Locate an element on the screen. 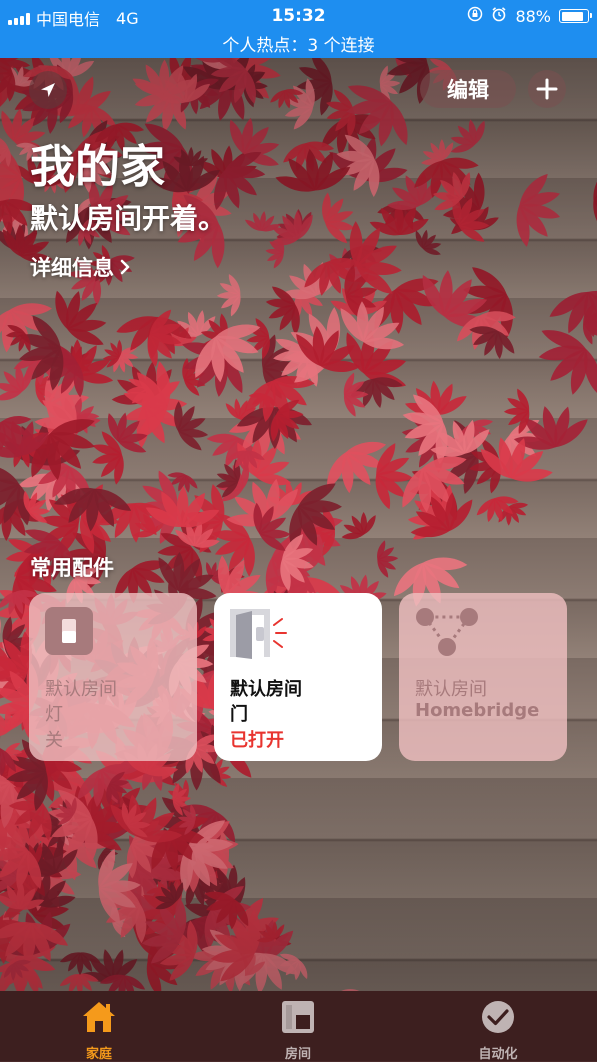 The width and height of the screenshot is (597, 1062). tab-automation: 自动化 is located at coordinates (498, 1026).